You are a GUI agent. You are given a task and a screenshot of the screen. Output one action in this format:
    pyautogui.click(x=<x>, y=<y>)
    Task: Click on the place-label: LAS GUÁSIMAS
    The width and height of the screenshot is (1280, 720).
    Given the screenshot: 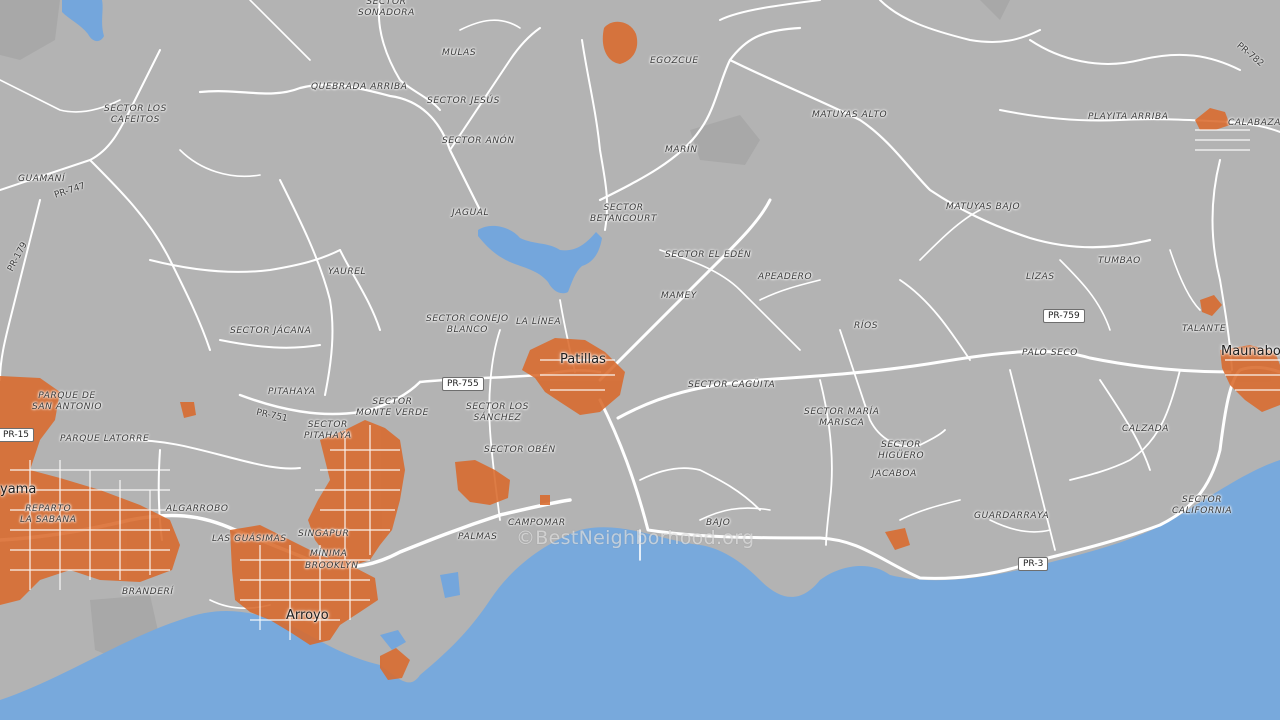 What is the action you would take?
    pyautogui.click(x=249, y=539)
    